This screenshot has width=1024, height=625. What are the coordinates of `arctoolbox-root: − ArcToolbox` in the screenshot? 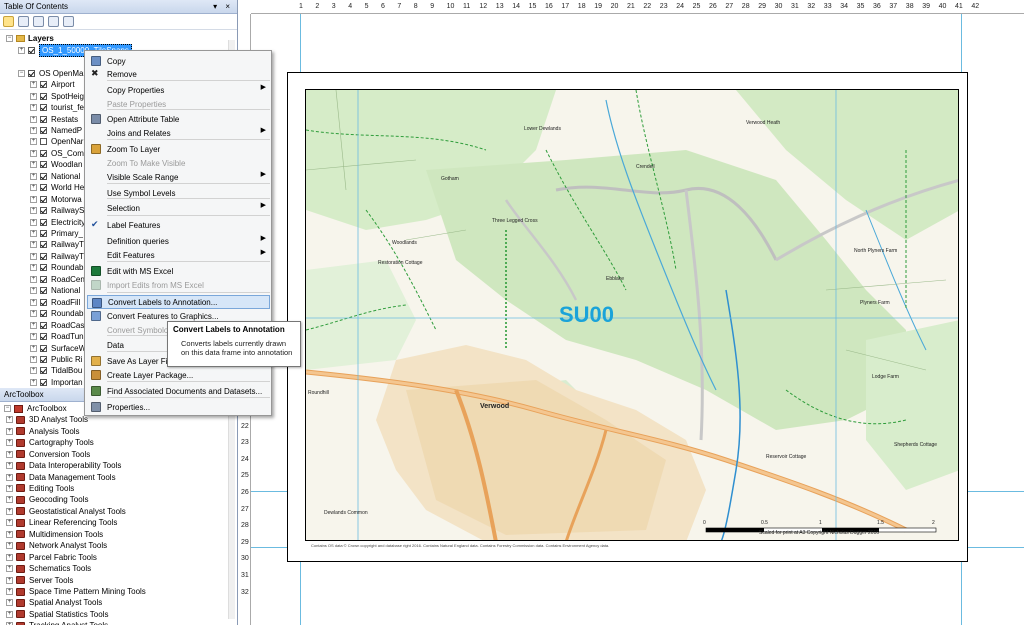 It's located at (35, 409).